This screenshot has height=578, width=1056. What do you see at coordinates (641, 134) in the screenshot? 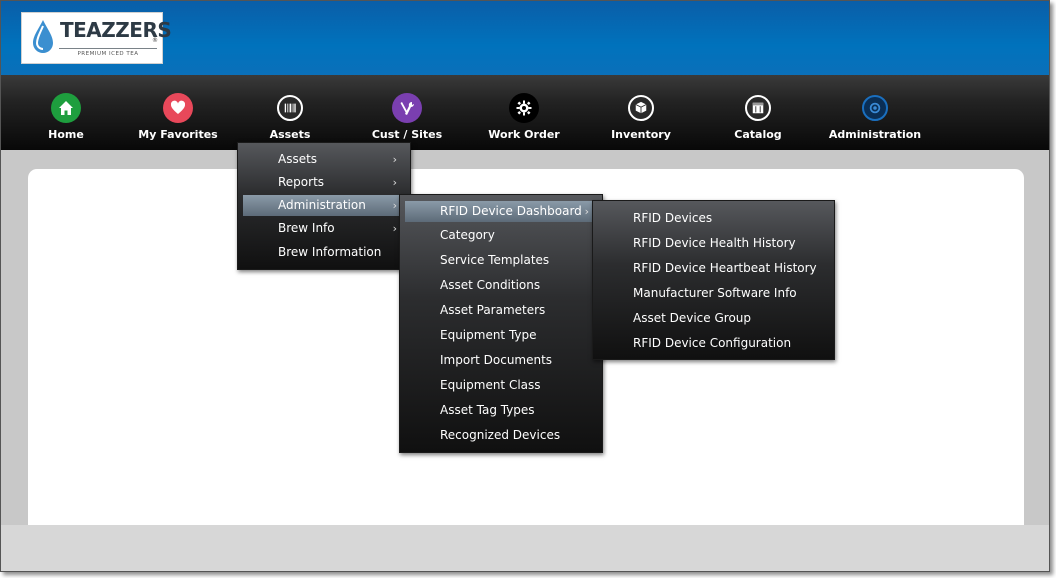
I see `nav-label: Inventory` at bounding box center [641, 134].